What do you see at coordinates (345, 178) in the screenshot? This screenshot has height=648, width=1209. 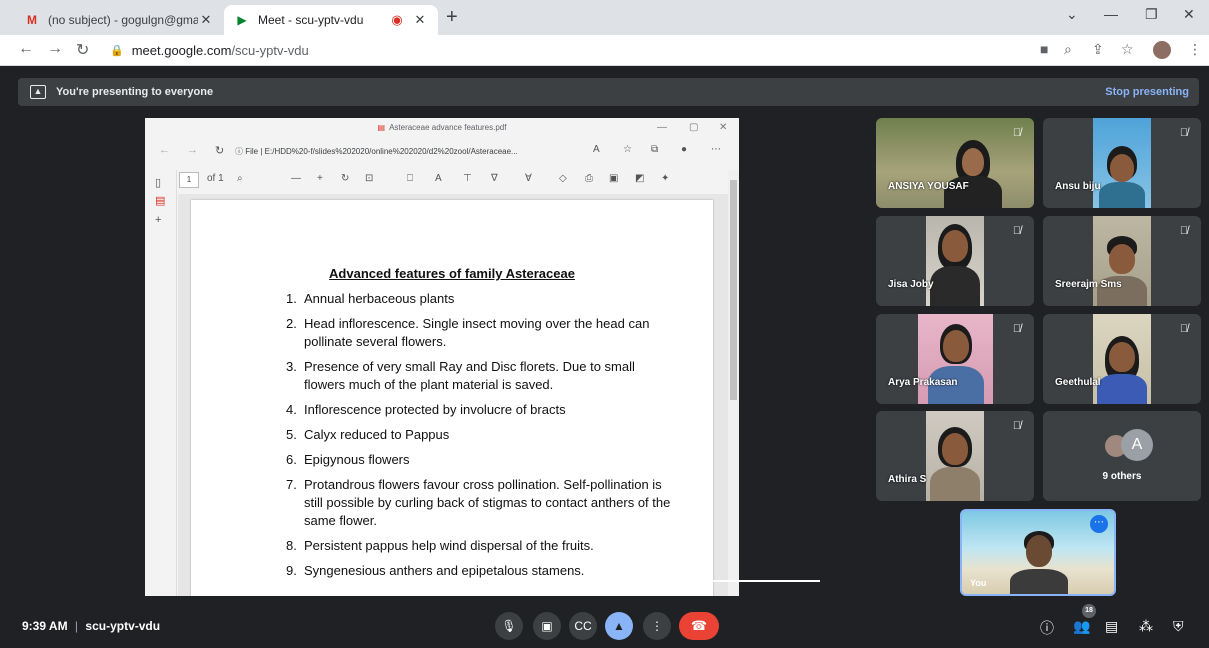 I see `rotate-icon: ↻` at bounding box center [345, 178].